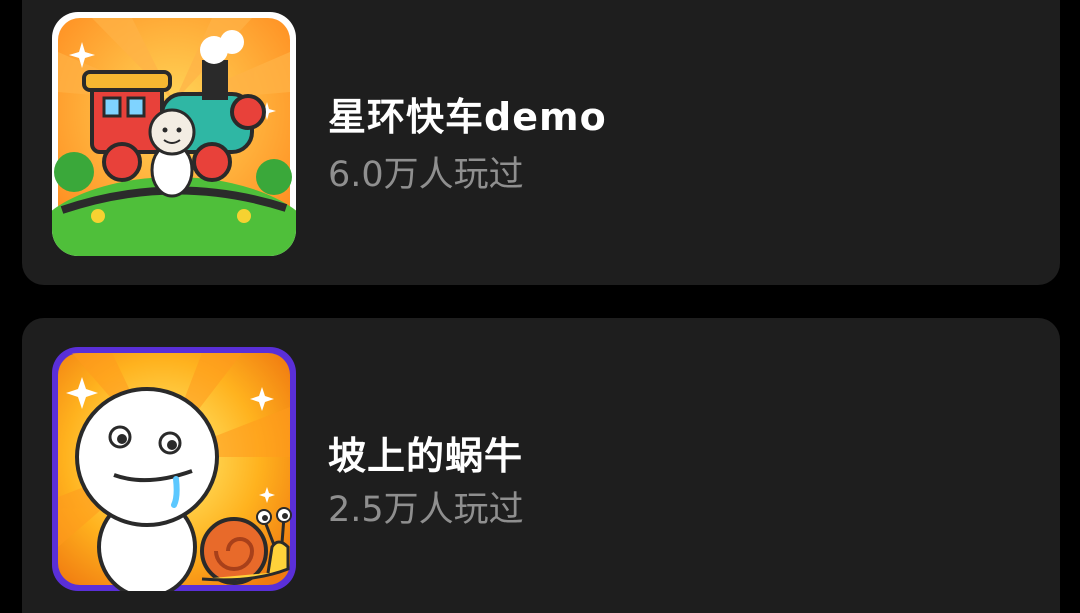  I want to click on game-title: 星环快车demo, so click(467, 113).